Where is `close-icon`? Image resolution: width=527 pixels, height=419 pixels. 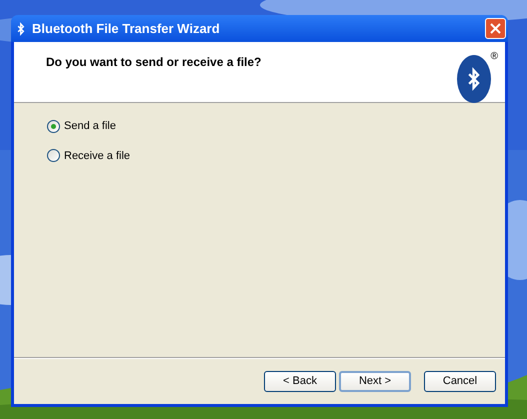 close-icon is located at coordinates (495, 28).